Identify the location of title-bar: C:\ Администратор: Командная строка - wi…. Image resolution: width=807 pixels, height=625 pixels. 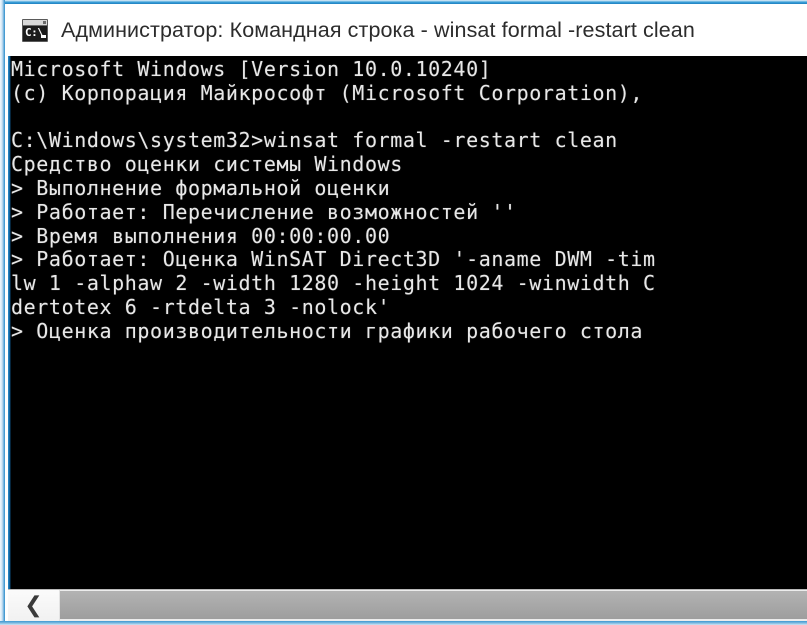
(407, 30).